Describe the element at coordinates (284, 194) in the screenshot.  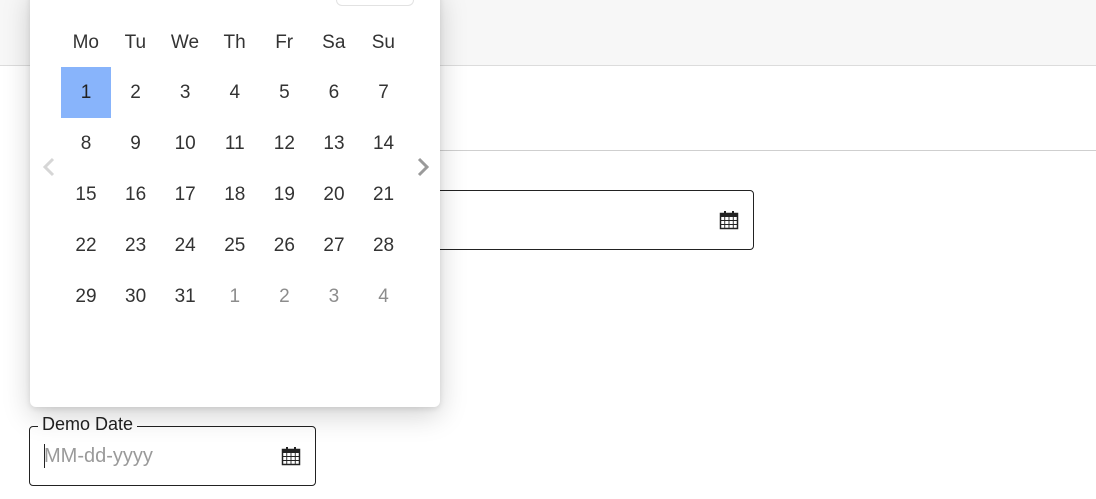
I see `calendar-day: 19` at that location.